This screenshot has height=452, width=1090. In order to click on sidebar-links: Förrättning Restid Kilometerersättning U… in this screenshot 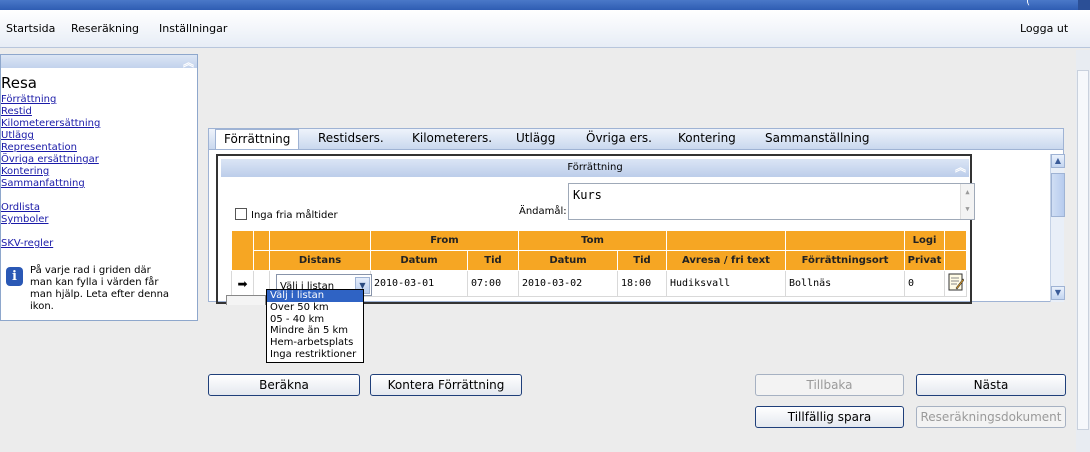, I will do `click(99, 172)`.